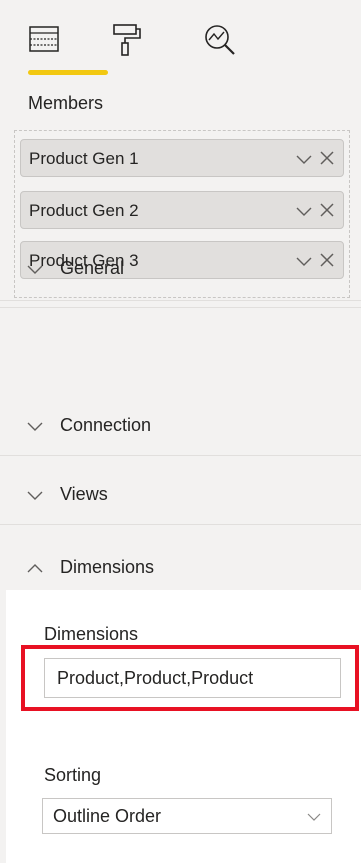 The image size is (361, 863). I want to click on sorting-field-label: Sorting, so click(73, 775).